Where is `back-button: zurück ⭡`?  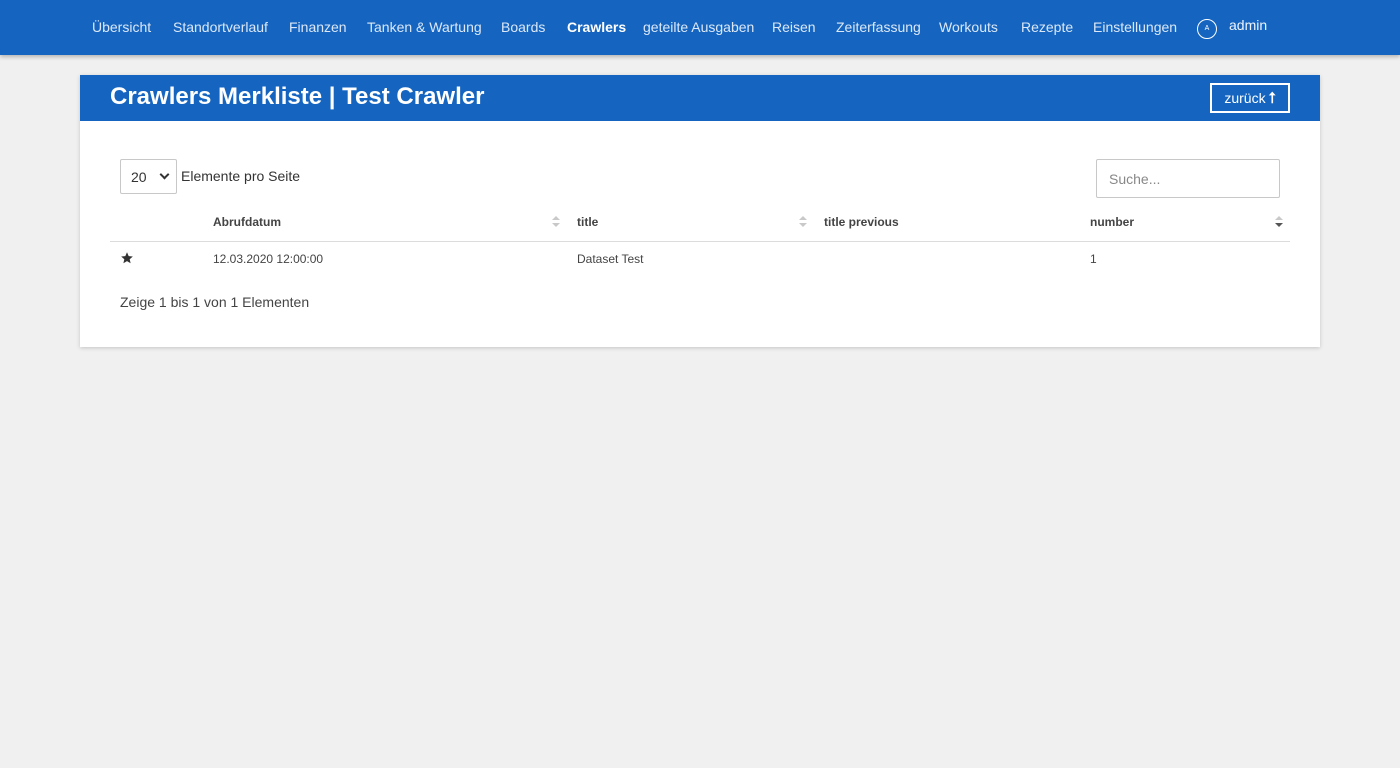
back-button: zurück ⭡ is located at coordinates (1250, 98).